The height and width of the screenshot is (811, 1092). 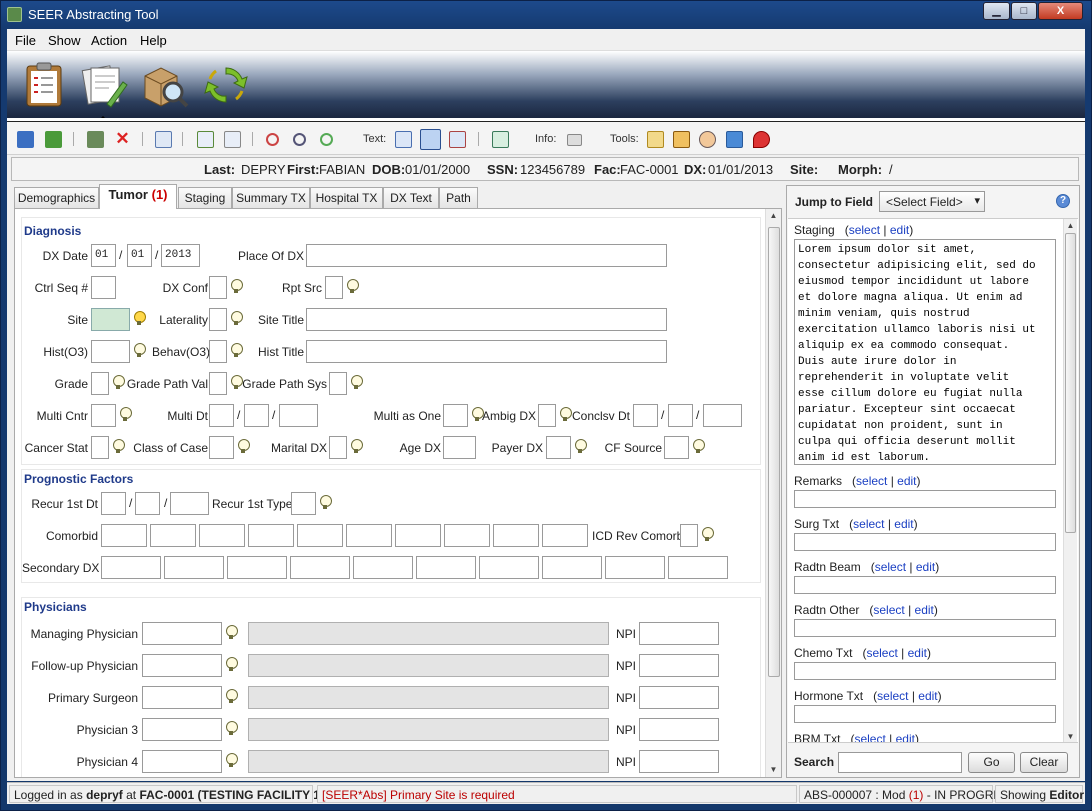 What do you see at coordinates (338, 383) in the screenshot?
I see `grade-path-sys-input` at bounding box center [338, 383].